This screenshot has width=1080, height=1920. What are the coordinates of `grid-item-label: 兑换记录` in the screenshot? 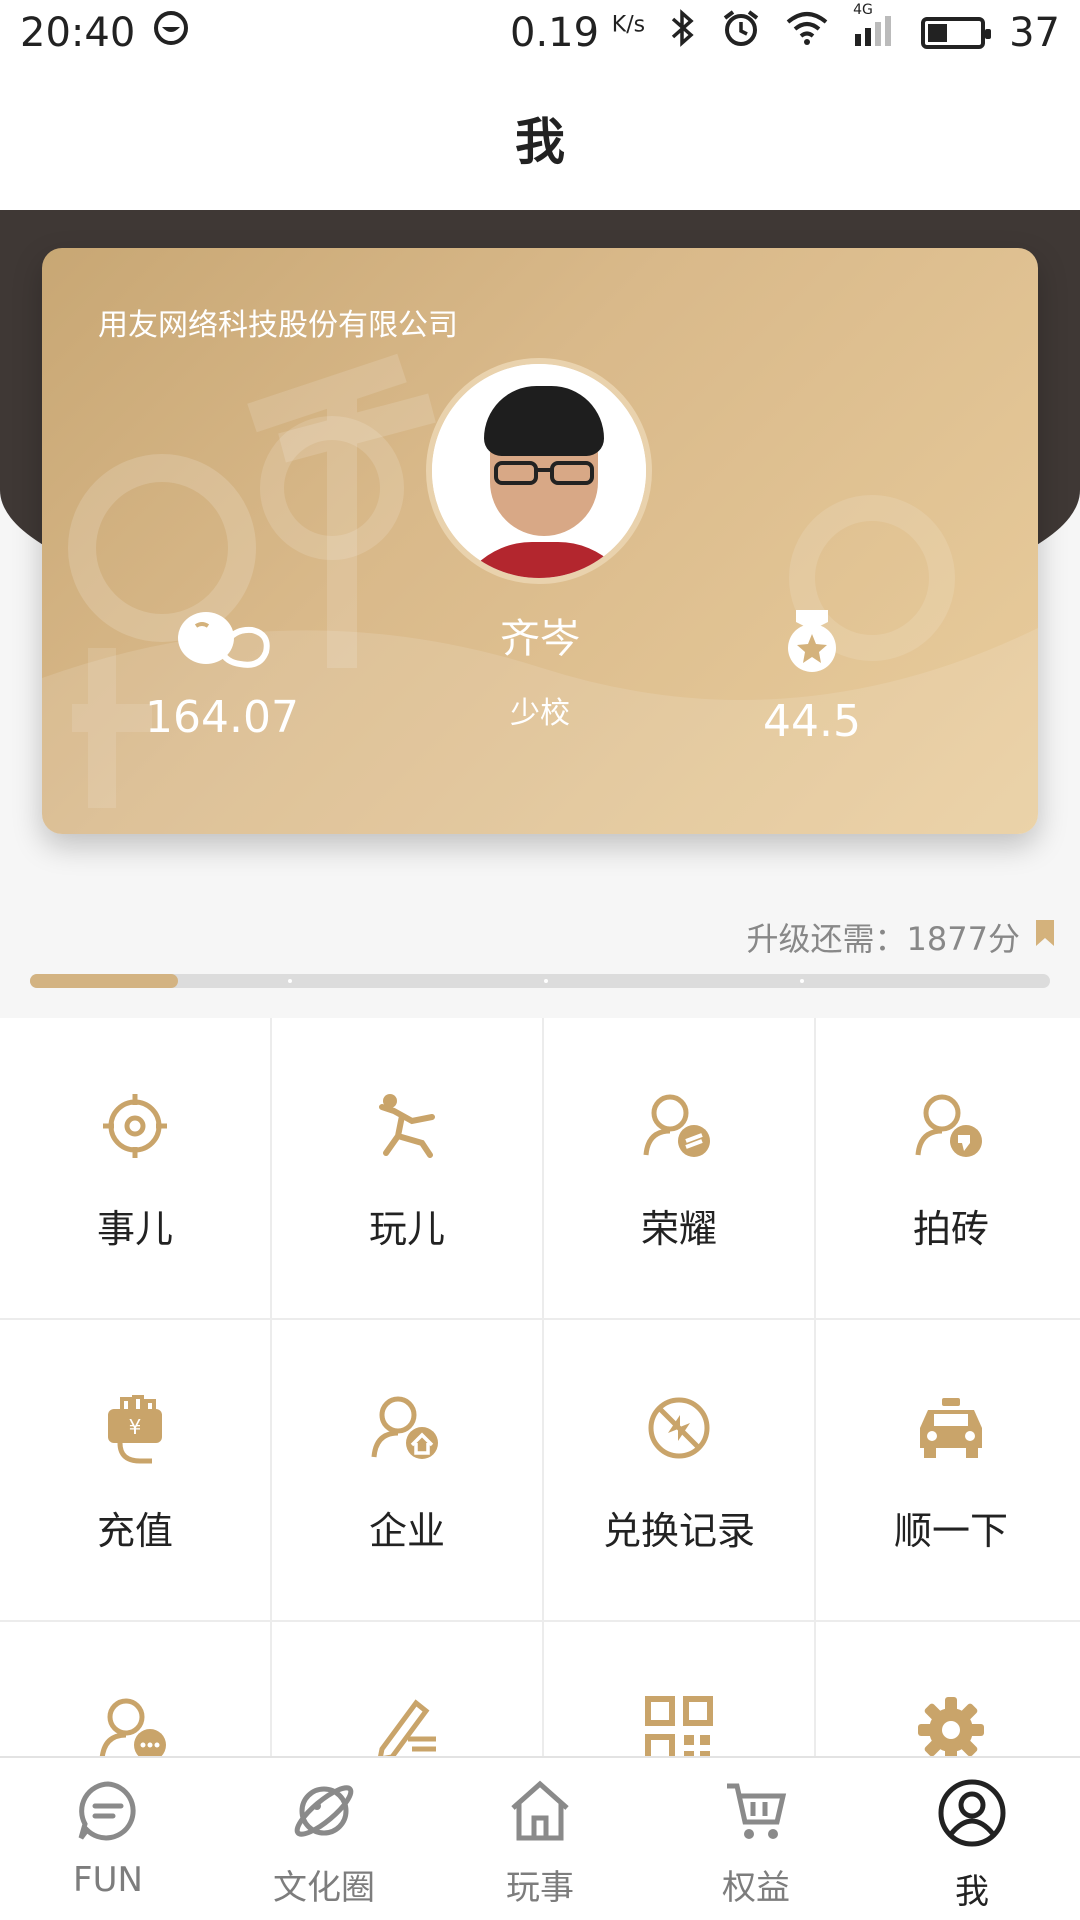 It's located at (678, 1531).